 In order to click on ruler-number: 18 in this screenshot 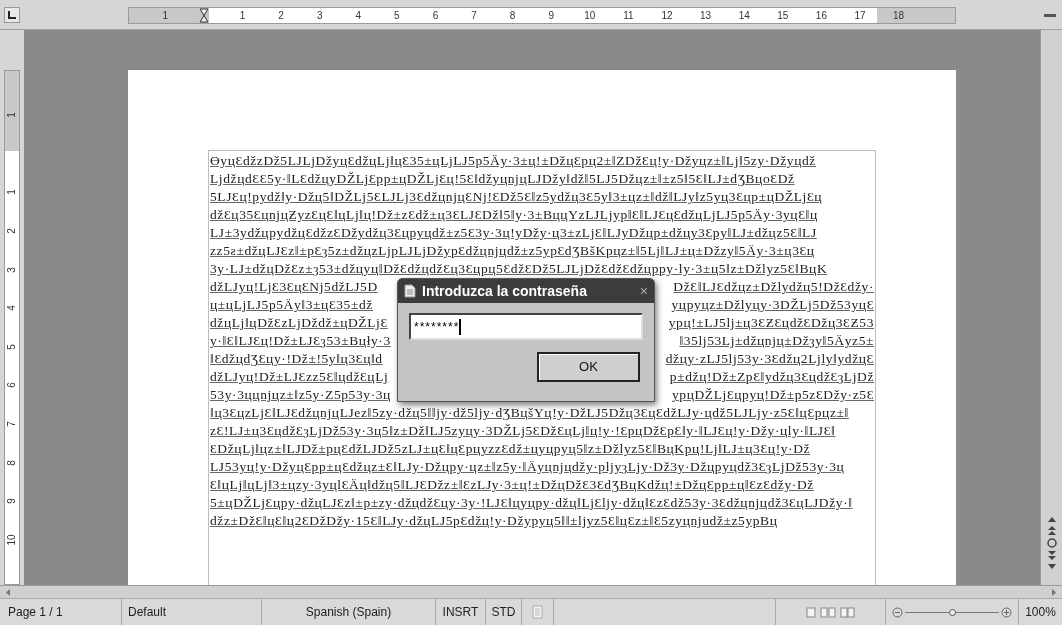, I will do `click(899, 15)`.